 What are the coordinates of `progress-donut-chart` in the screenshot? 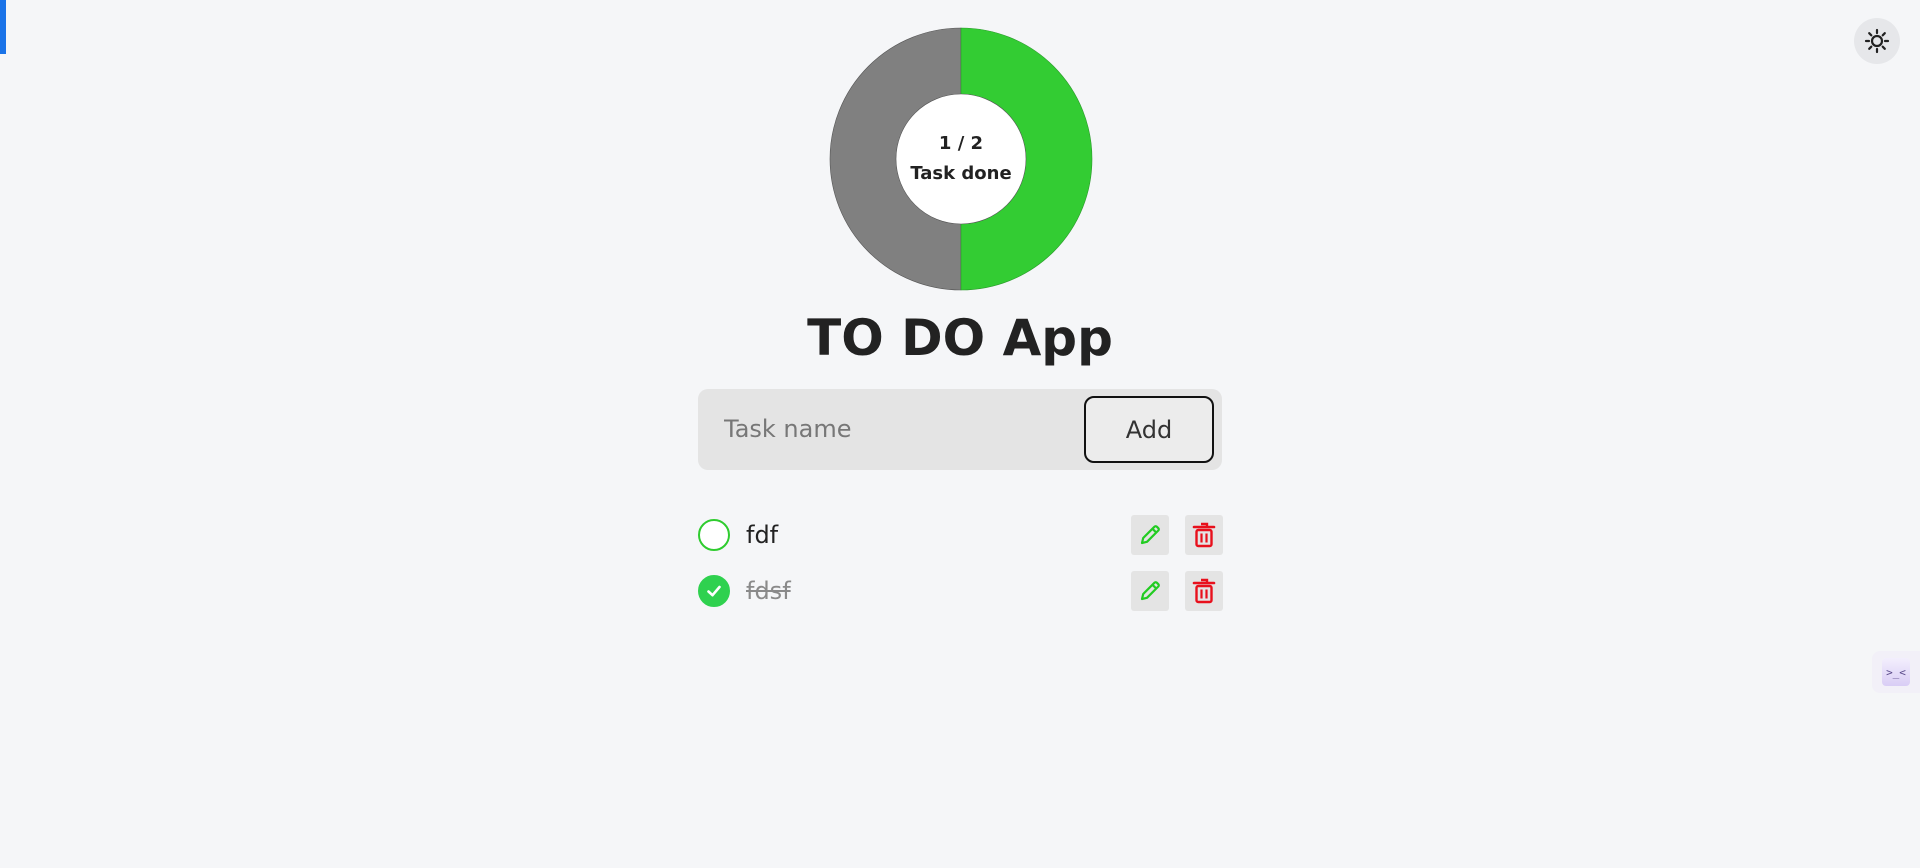 It's located at (961, 159).